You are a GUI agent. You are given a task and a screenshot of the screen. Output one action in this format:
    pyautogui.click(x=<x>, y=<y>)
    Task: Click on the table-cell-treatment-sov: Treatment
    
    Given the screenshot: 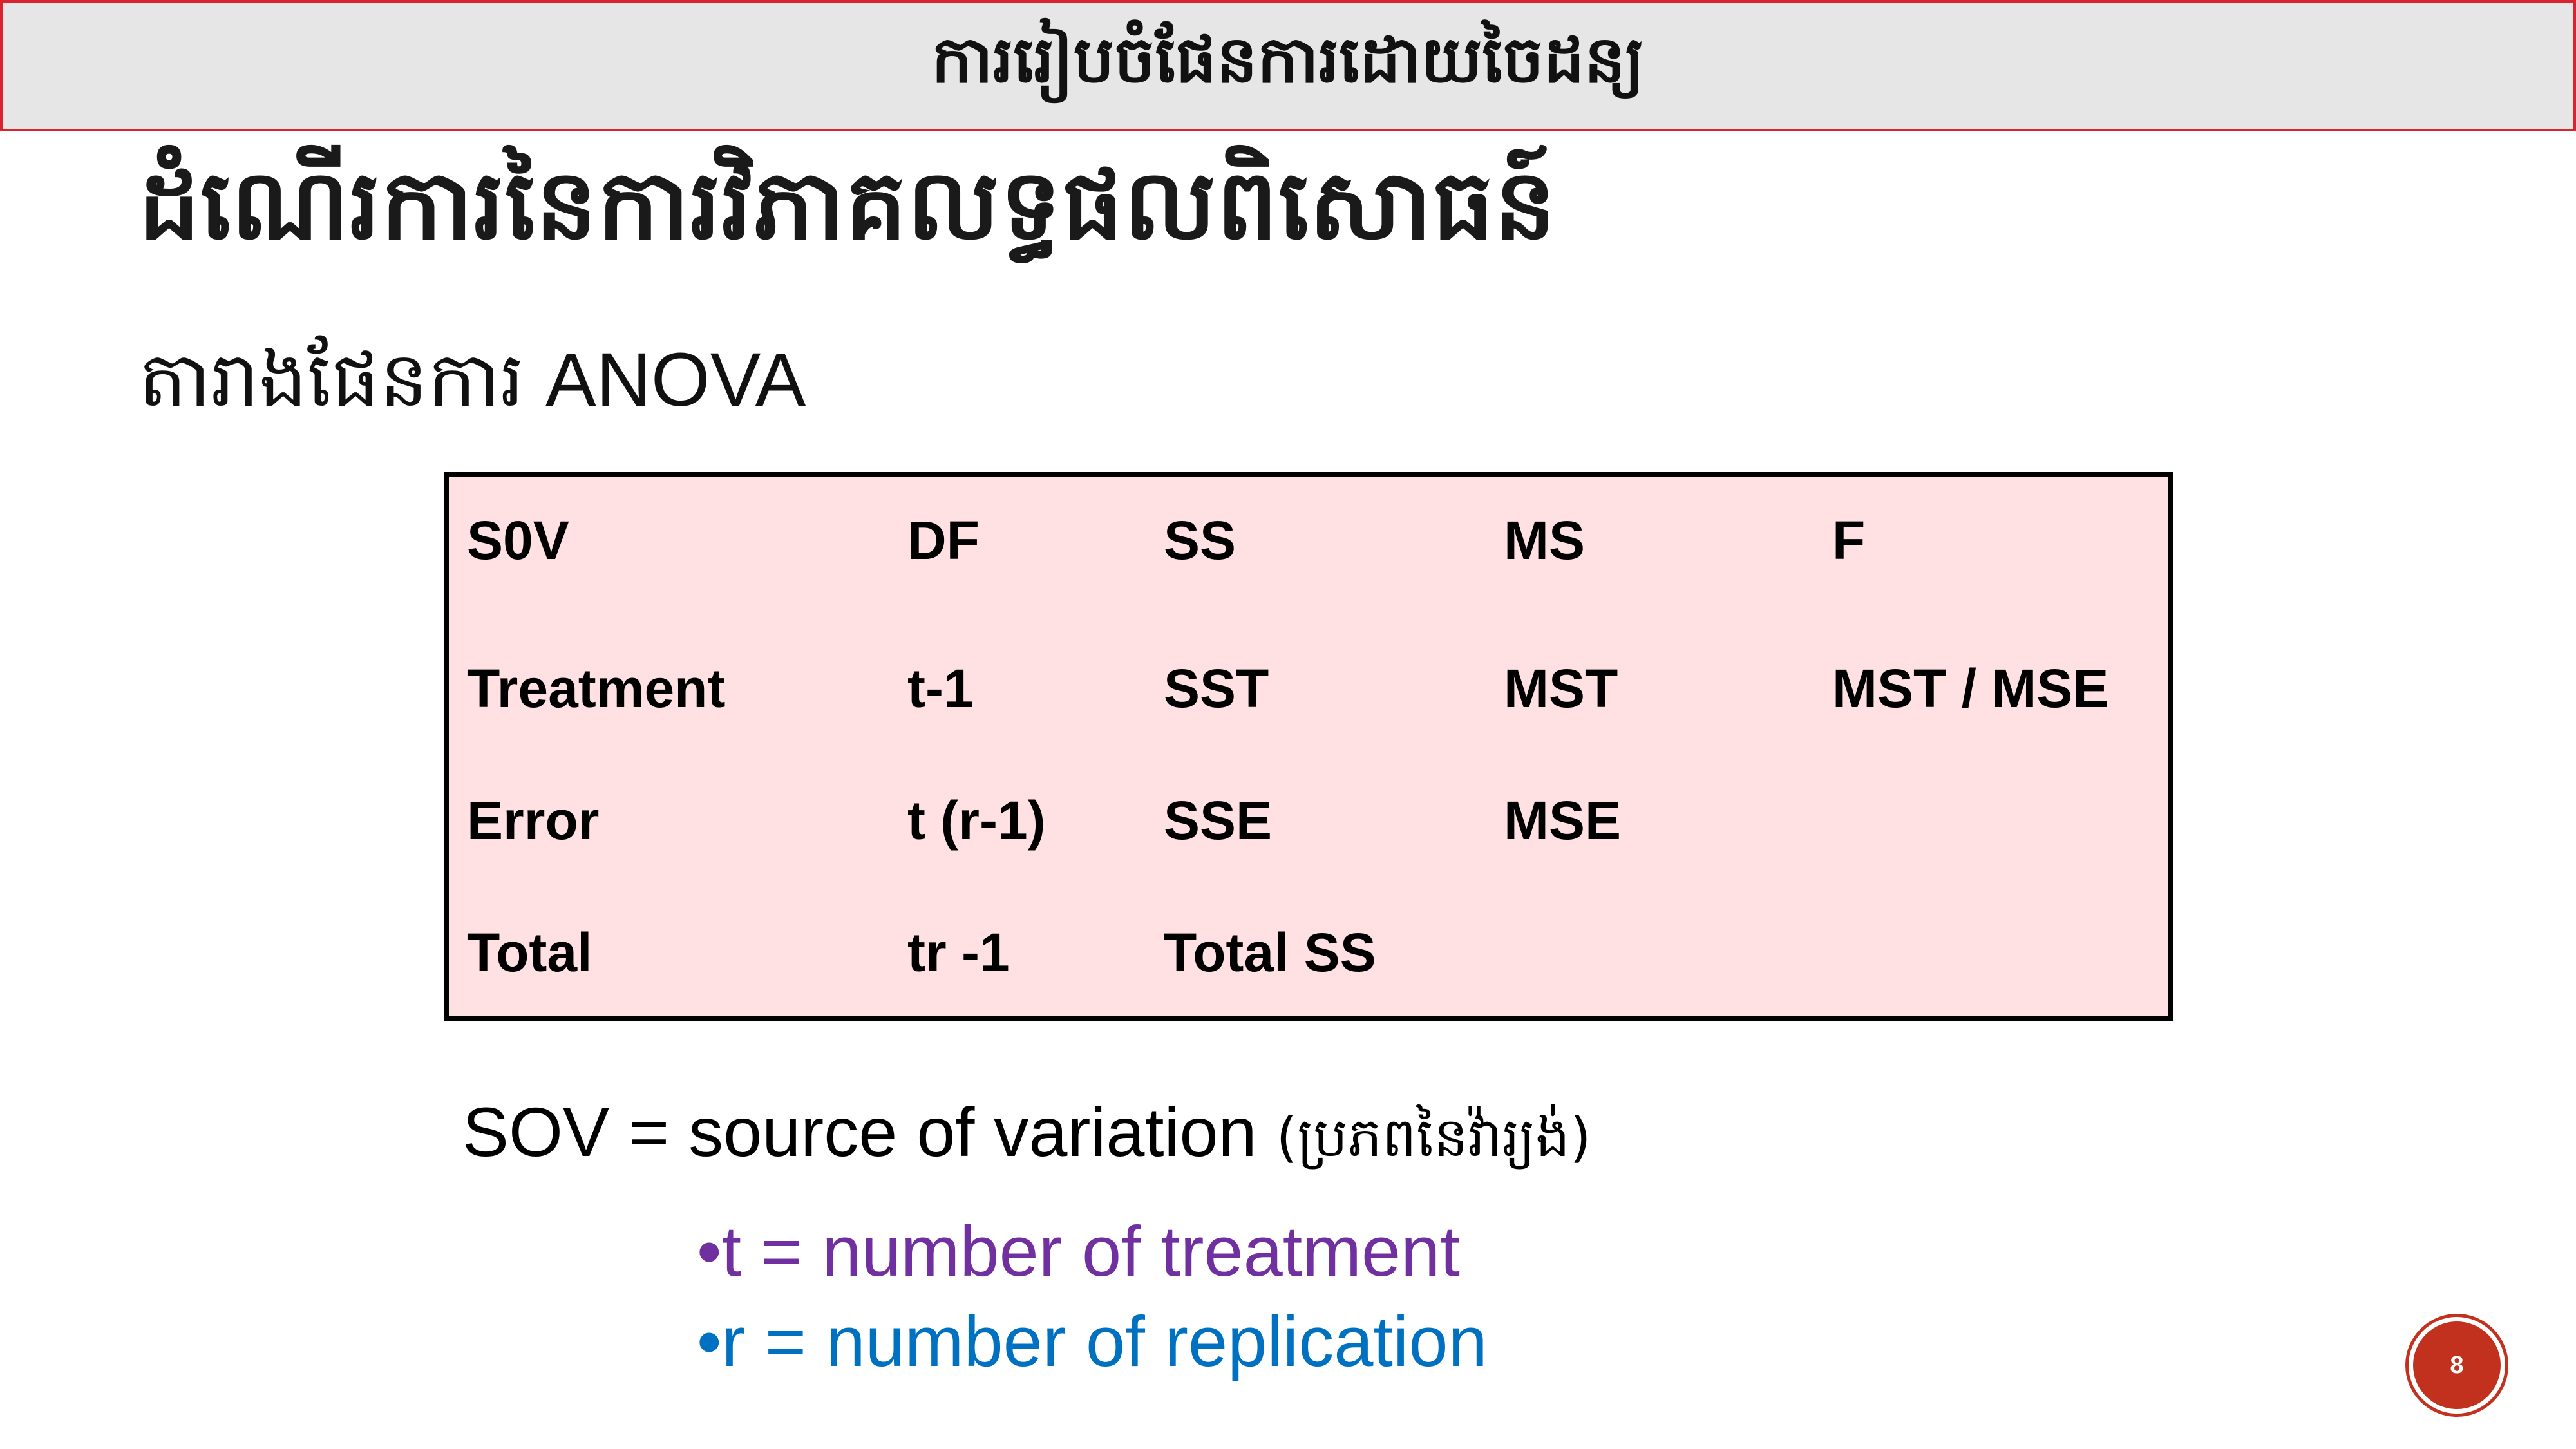 What is the action you would take?
    pyautogui.click(x=596, y=688)
    